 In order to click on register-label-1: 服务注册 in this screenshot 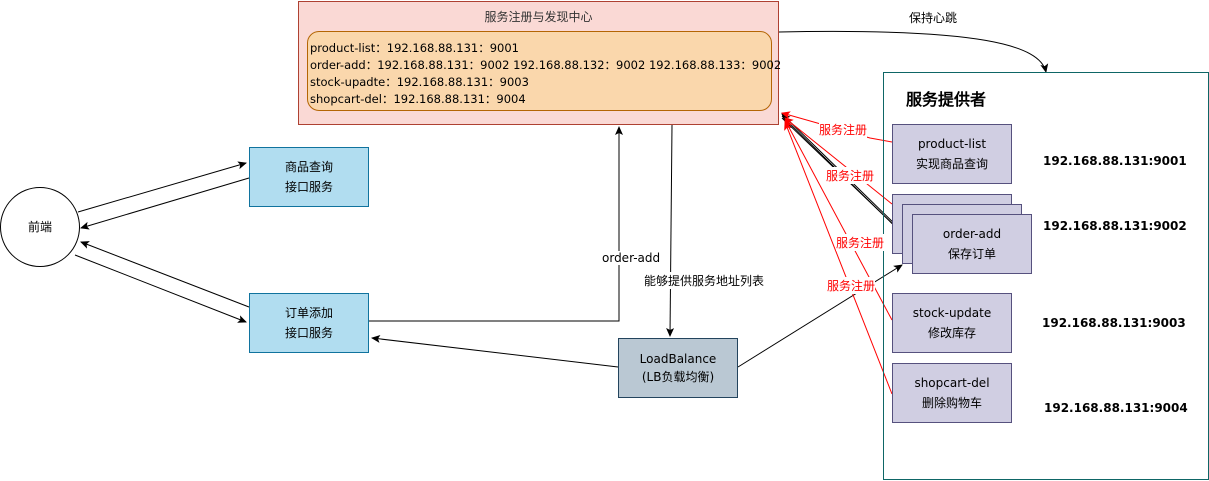, I will do `click(843, 129)`.